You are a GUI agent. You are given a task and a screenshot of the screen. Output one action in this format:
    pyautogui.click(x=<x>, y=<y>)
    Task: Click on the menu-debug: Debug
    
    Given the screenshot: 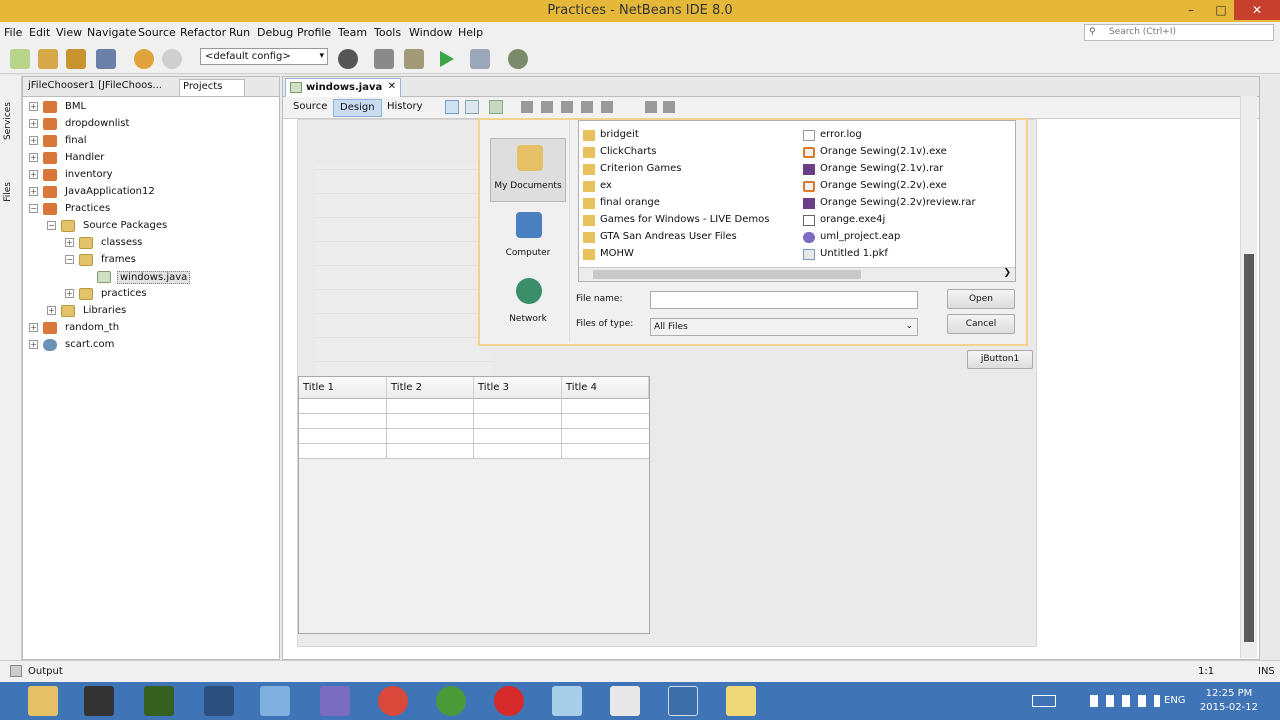 What is the action you would take?
    pyautogui.click(x=275, y=32)
    